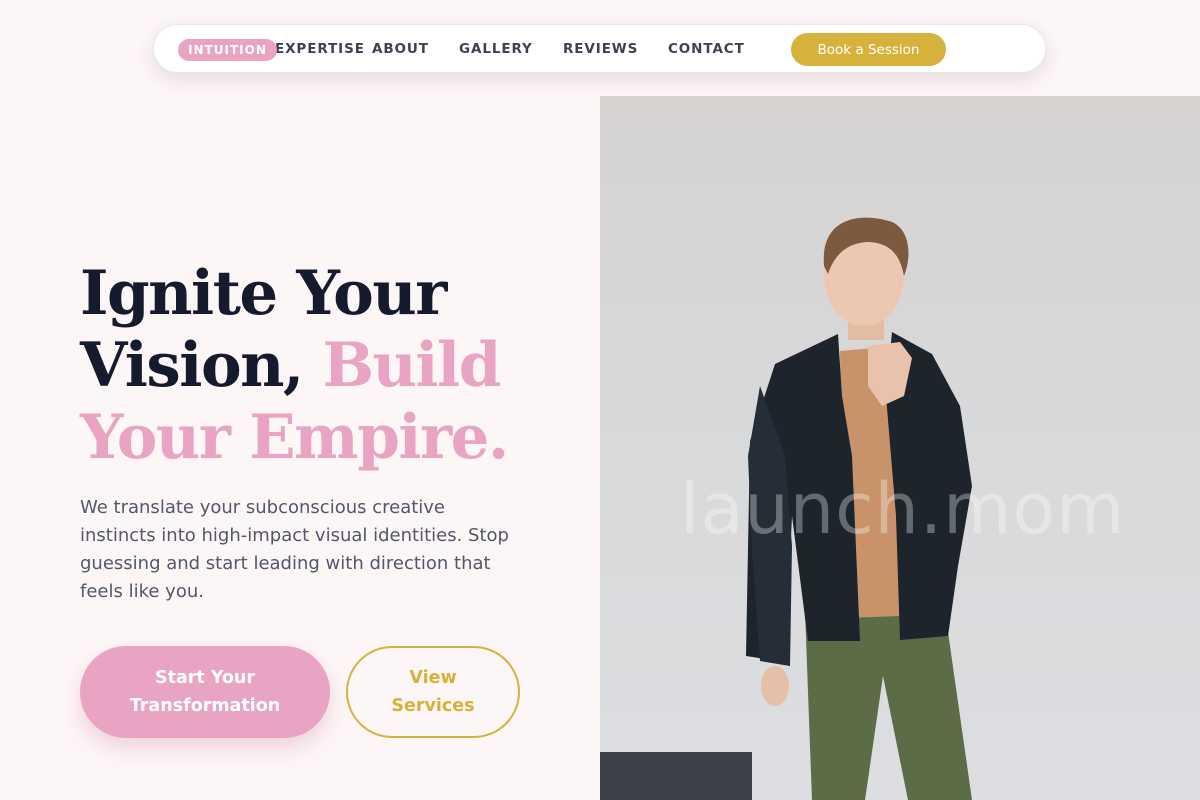 This screenshot has height=800, width=1200. I want to click on view-services-button: View Services, so click(433, 692).